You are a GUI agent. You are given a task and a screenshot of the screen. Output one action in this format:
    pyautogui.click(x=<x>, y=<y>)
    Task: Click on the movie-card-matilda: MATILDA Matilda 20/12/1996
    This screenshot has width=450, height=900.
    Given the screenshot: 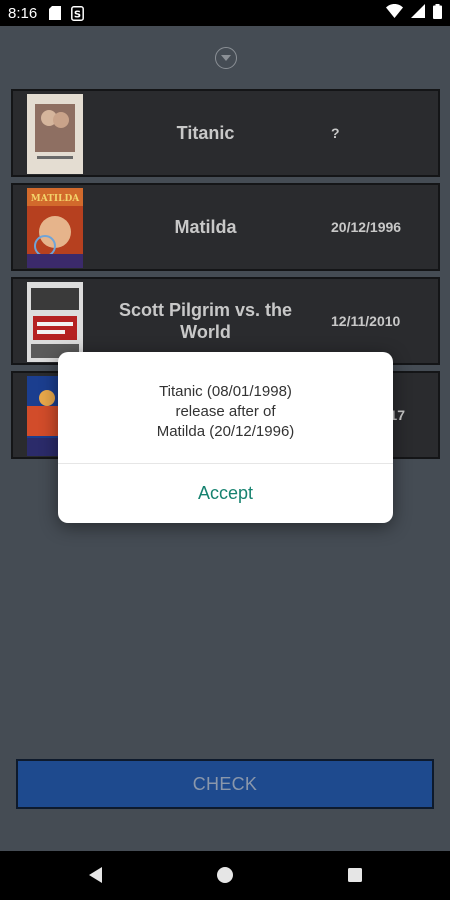 What is the action you would take?
    pyautogui.click(x=225, y=227)
    